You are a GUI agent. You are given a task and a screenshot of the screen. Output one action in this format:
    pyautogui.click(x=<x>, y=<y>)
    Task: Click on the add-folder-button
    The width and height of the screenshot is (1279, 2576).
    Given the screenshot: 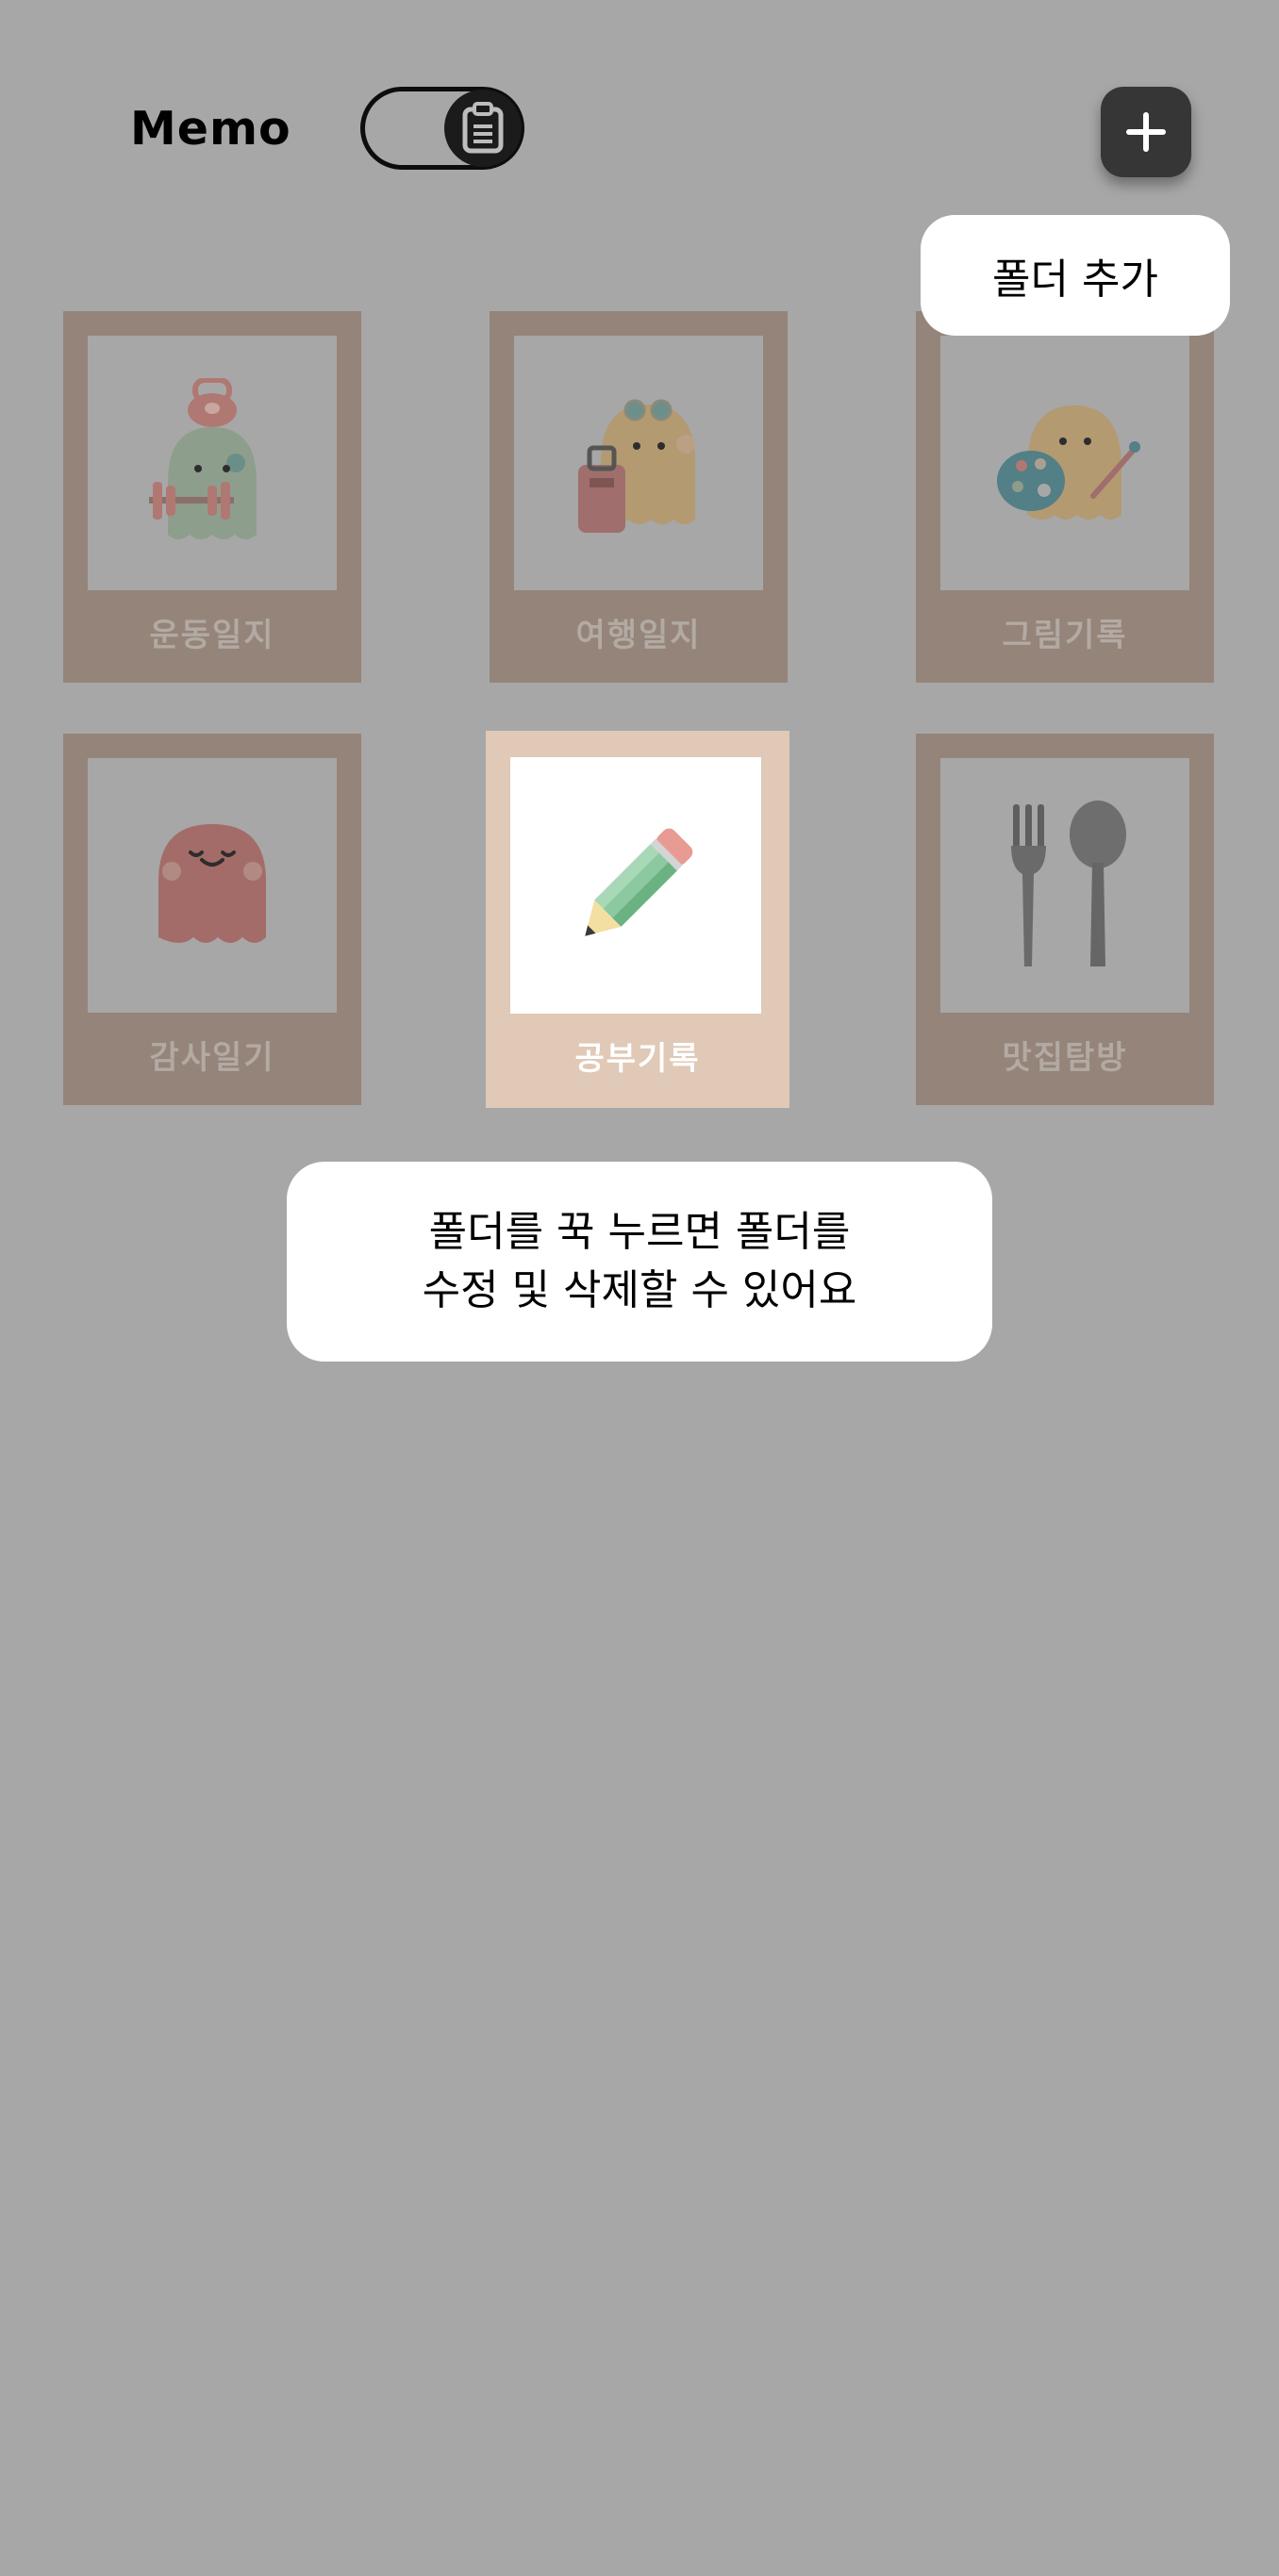 What is the action you would take?
    pyautogui.click(x=1146, y=132)
    